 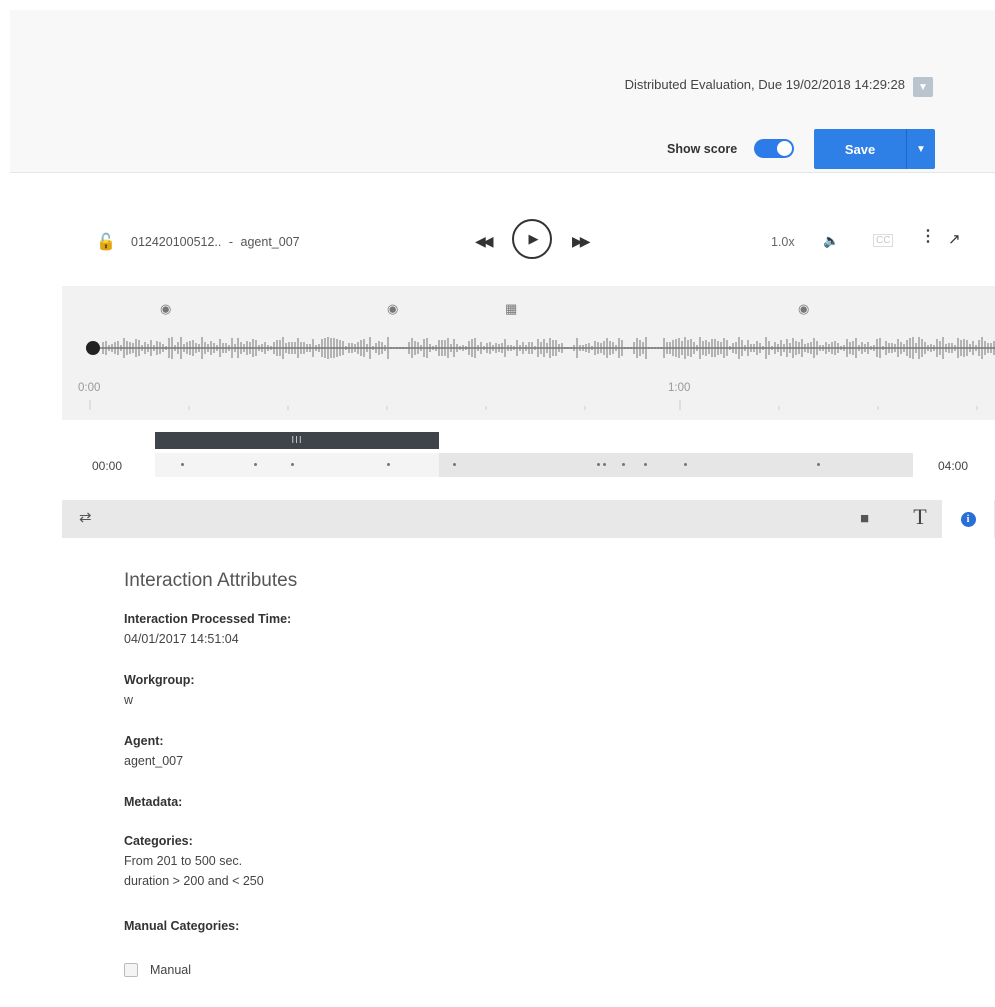 I want to click on show-score-label: Show score, so click(x=702, y=149).